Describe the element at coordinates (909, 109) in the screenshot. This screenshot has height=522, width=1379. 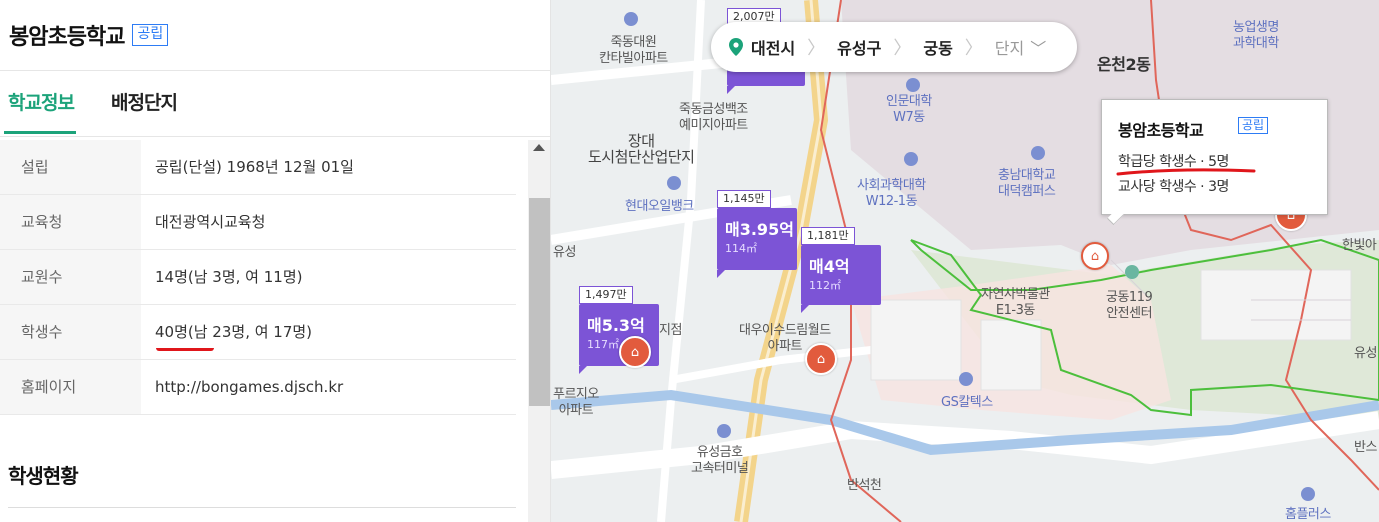
I see `map-label: 인문대학 W7동` at that location.